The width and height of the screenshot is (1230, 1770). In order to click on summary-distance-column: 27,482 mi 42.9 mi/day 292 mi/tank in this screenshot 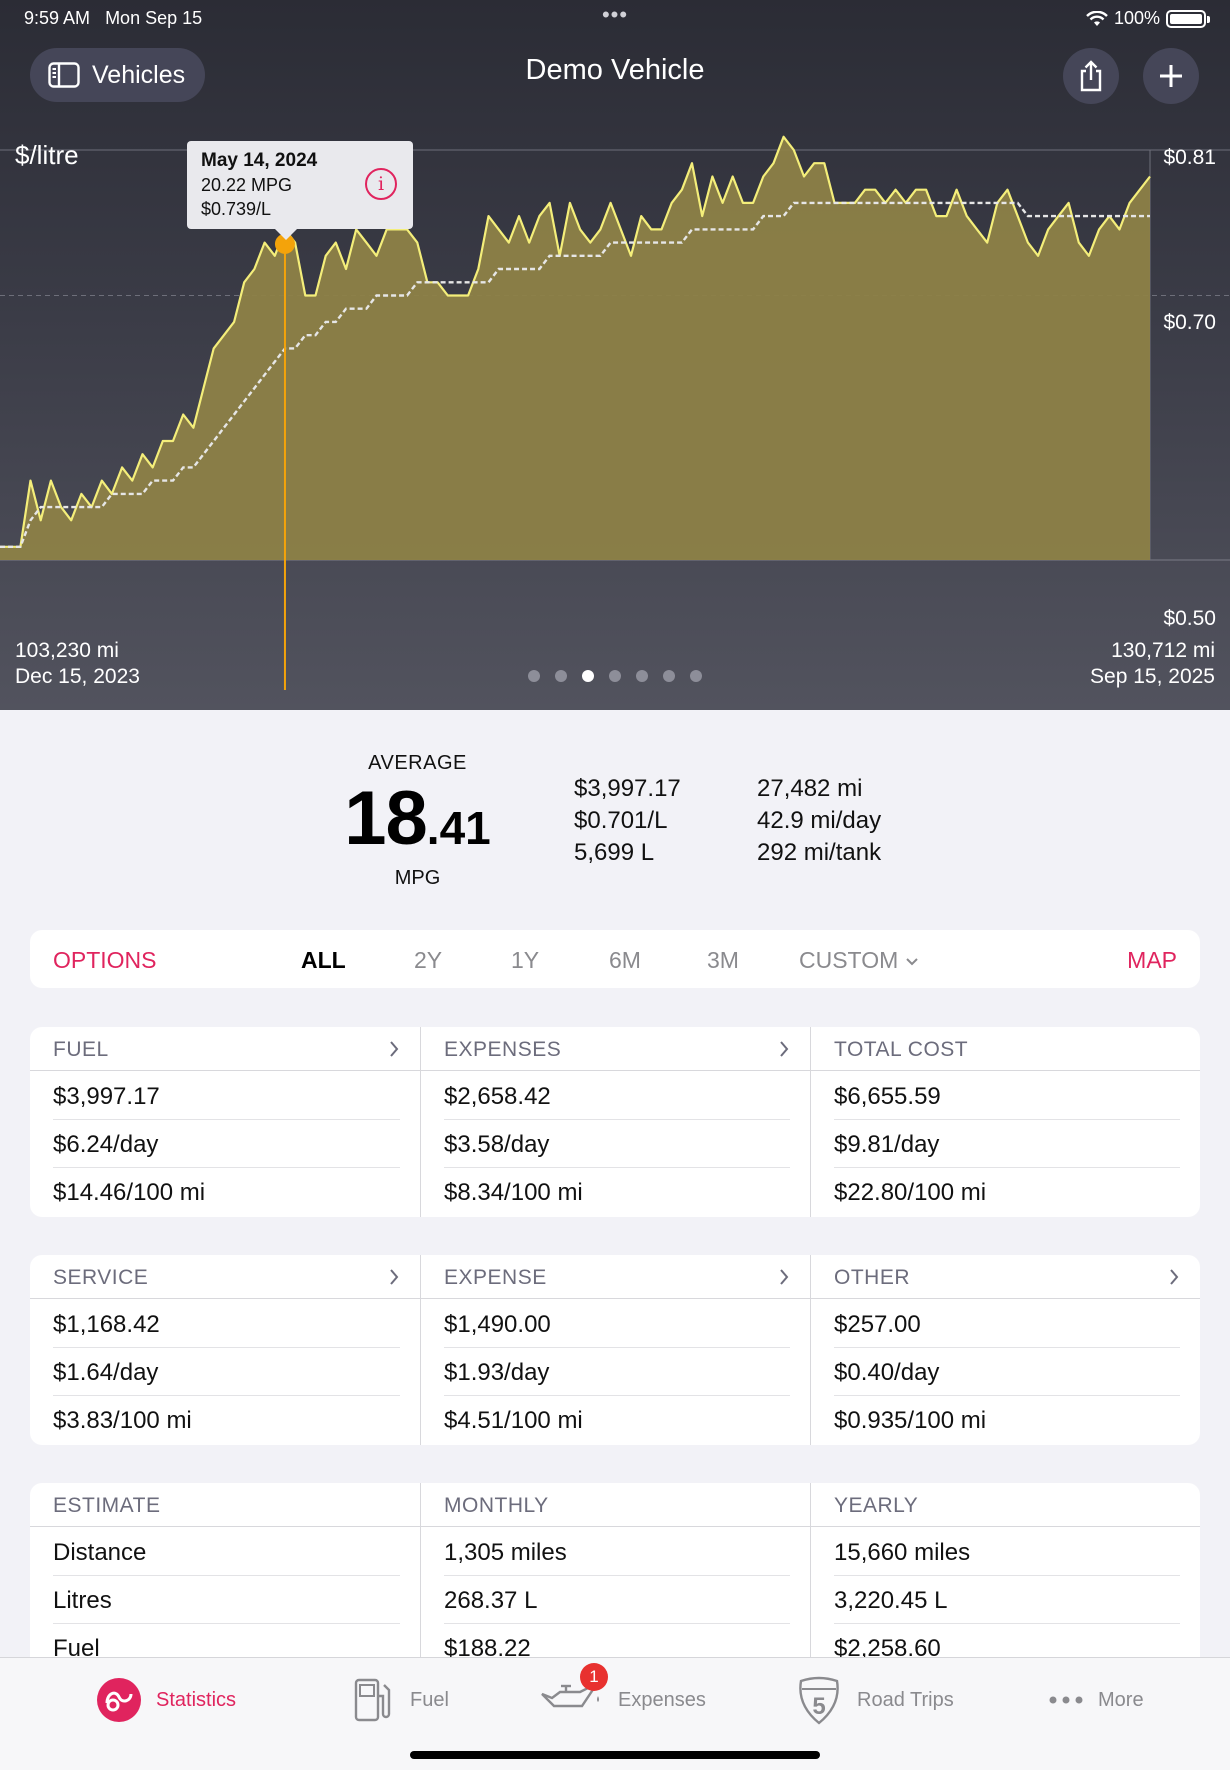, I will do `click(819, 821)`.